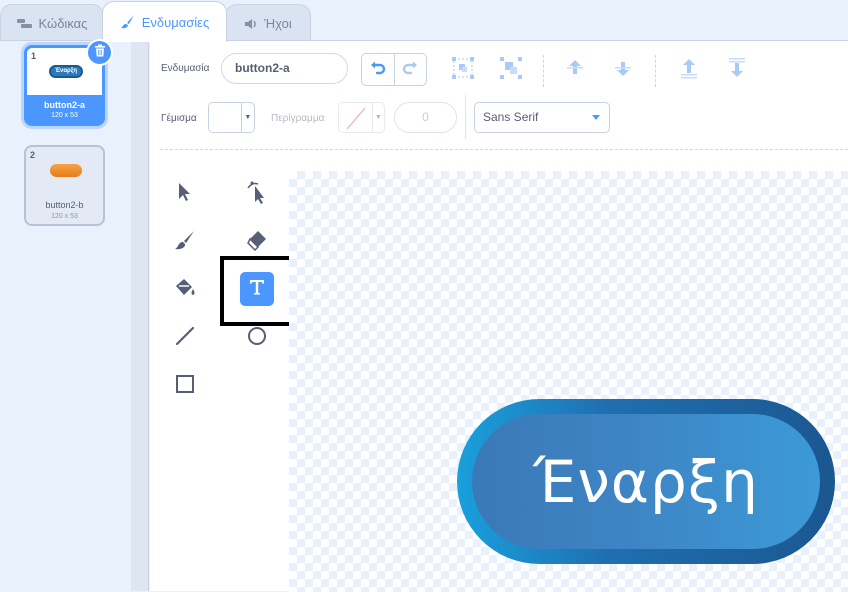 The image size is (848, 592). I want to click on fill-tool, so click(185, 290).